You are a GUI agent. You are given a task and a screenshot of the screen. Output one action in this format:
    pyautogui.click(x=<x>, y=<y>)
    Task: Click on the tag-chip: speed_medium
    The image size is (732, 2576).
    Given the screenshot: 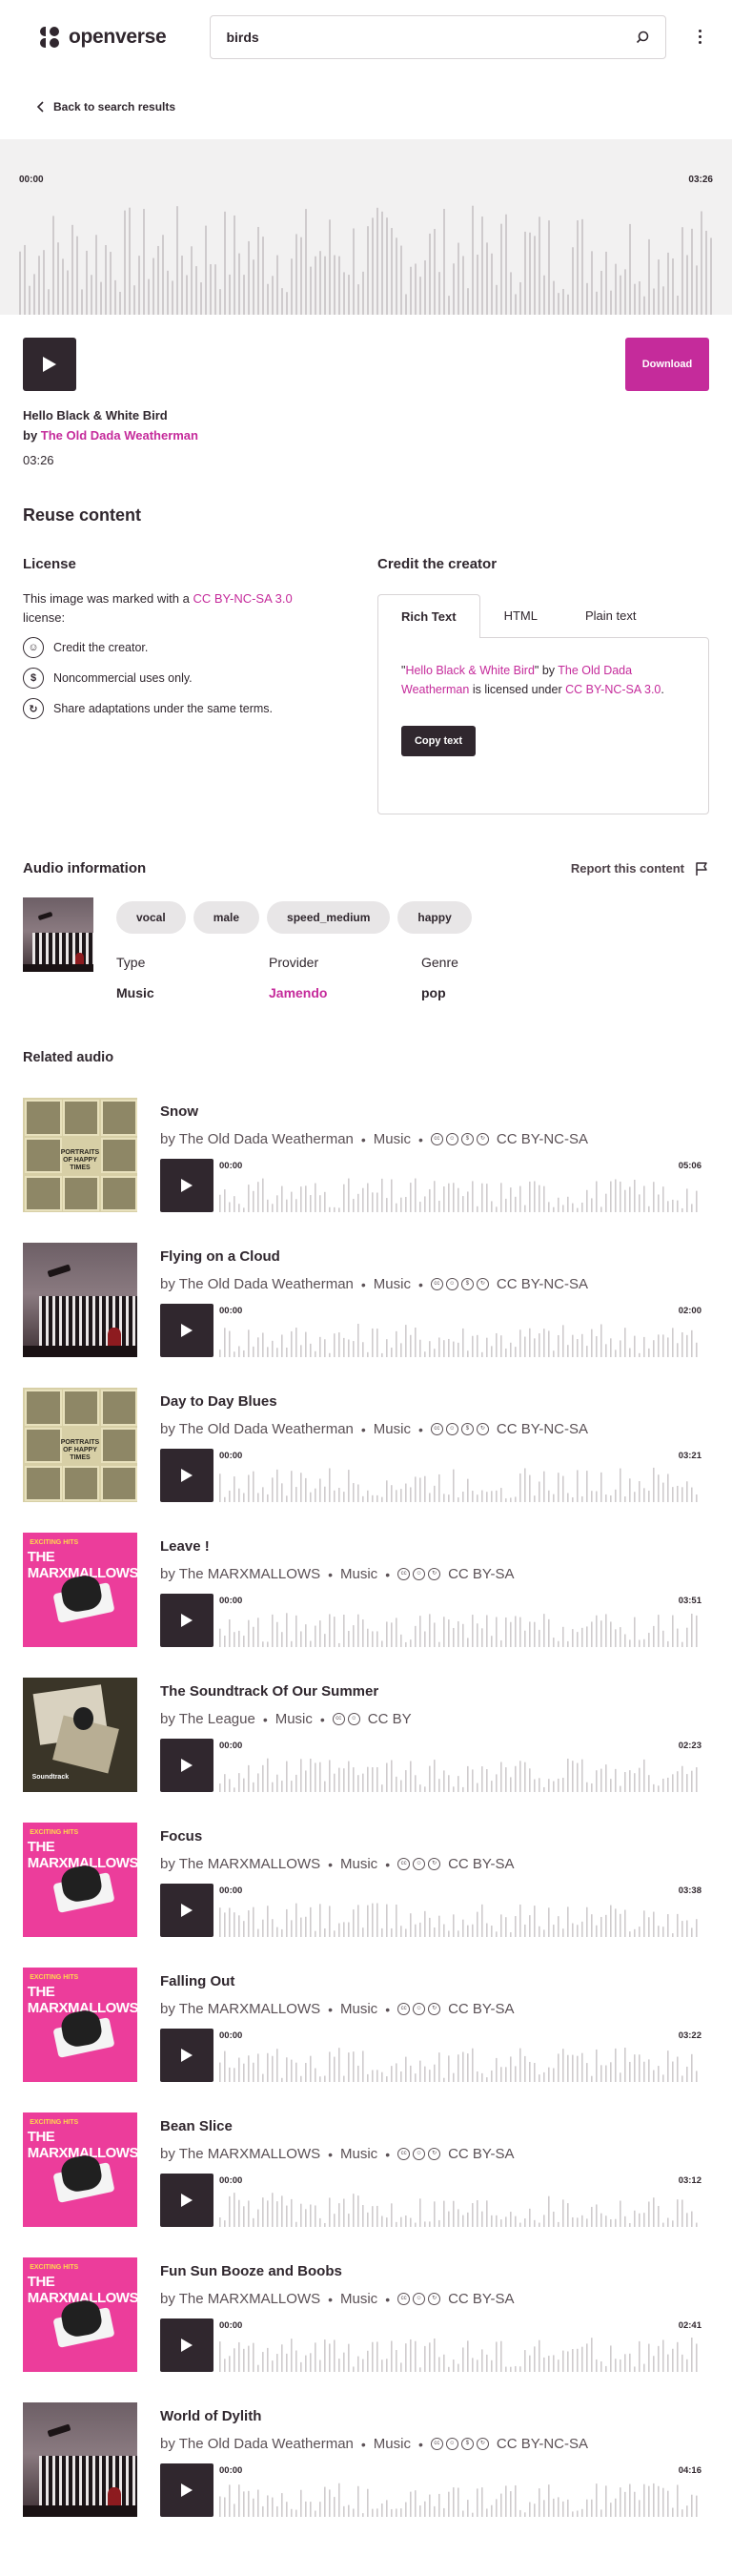 What is the action you would take?
    pyautogui.click(x=329, y=917)
    